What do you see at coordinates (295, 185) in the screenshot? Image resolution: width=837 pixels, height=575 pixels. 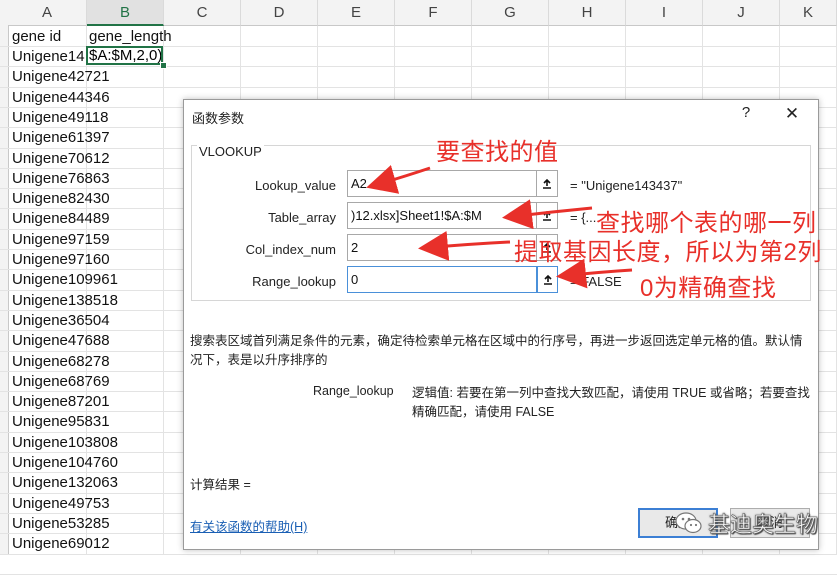 I see `arg-label-lookup-value: Lookup_value` at bounding box center [295, 185].